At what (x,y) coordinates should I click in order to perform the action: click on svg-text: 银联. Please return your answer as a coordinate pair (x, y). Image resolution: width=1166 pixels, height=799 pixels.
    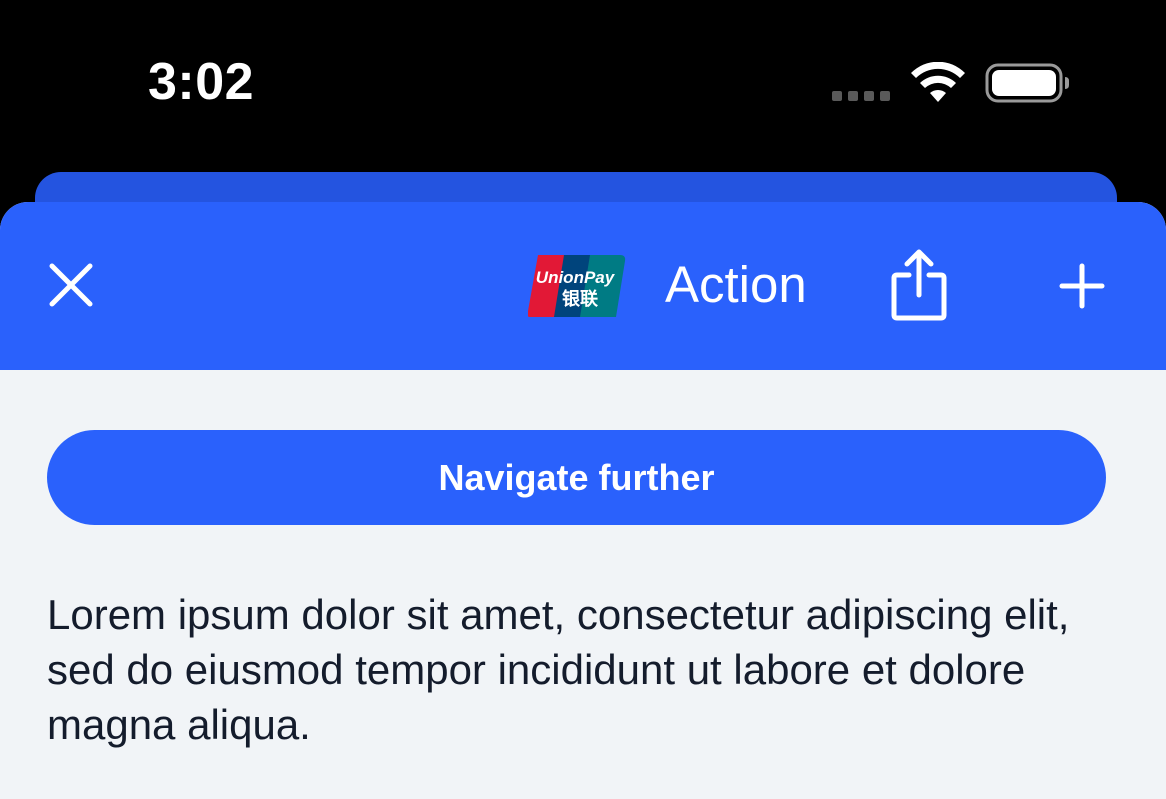
    Looking at the image, I should click on (580, 299).